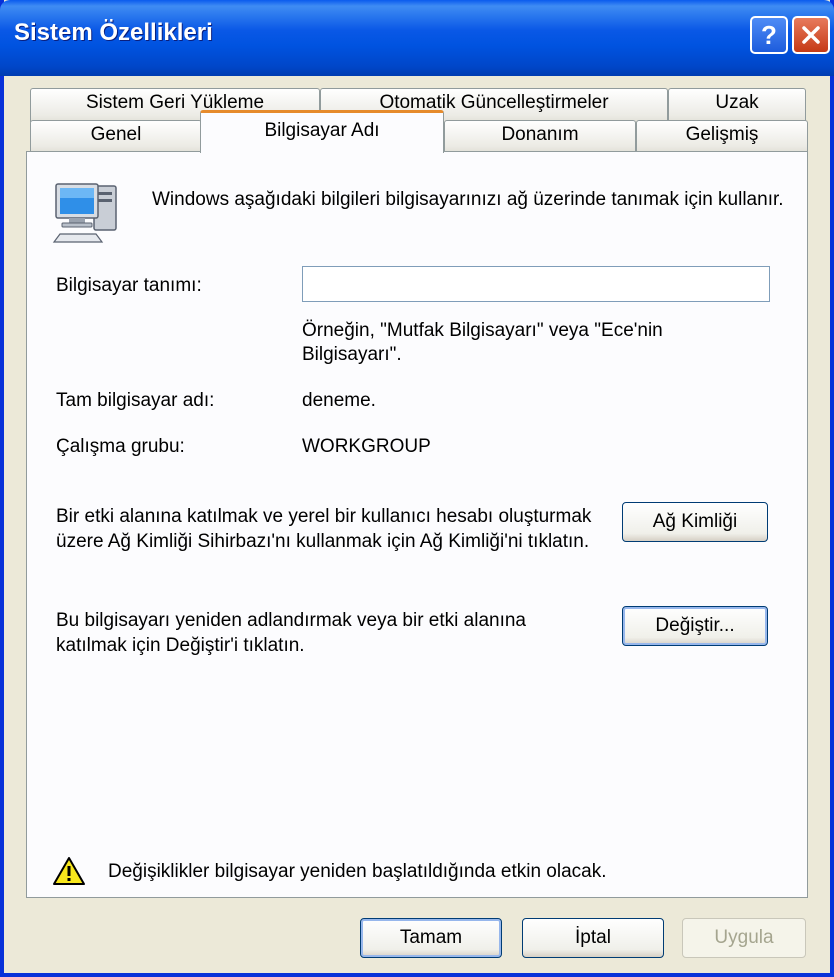 Image resolution: width=834 pixels, height=977 pixels. What do you see at coordinates (69, 871) in the screenshot?
I see `warning-icon` at bounding box center [69, 871].